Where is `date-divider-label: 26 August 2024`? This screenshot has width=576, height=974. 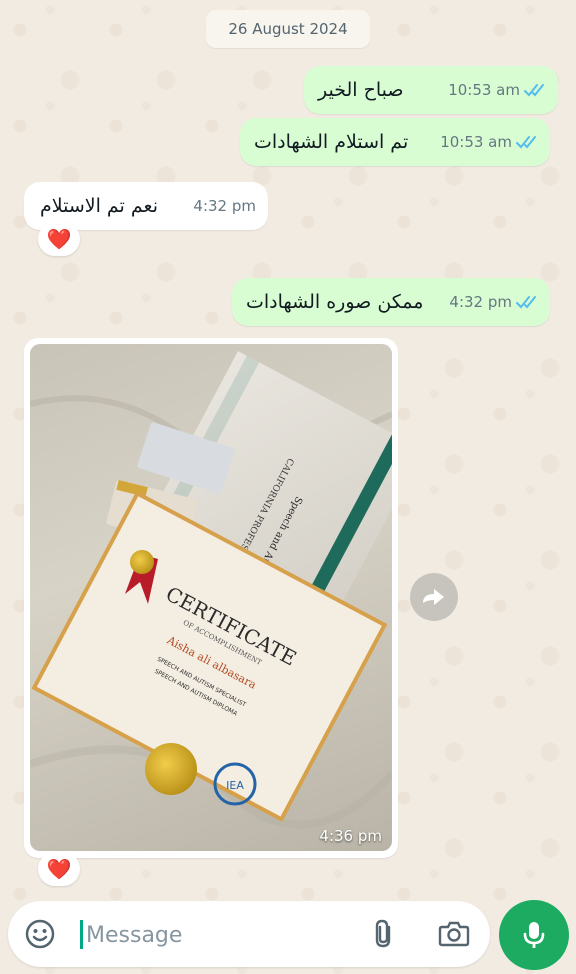 date-divider-label: 26 August 2024 is located at coordinates (288, 29).